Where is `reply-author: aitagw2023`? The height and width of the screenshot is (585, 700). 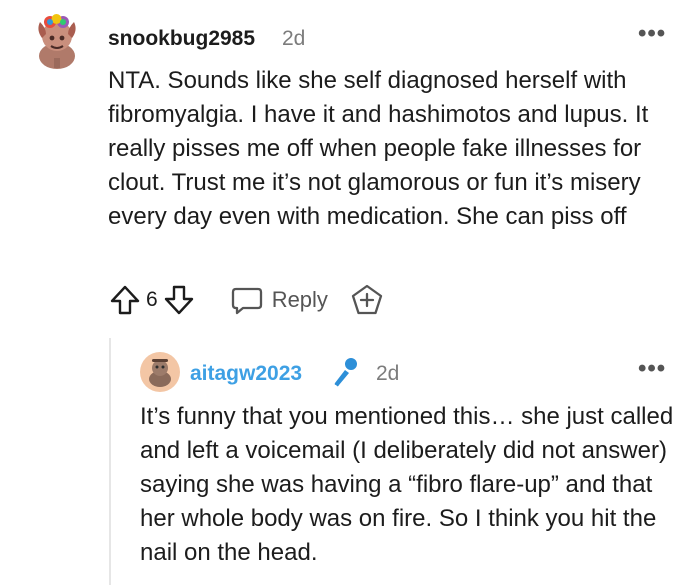 reply-author: aitagw2023 is located at coordinates (246, 374).